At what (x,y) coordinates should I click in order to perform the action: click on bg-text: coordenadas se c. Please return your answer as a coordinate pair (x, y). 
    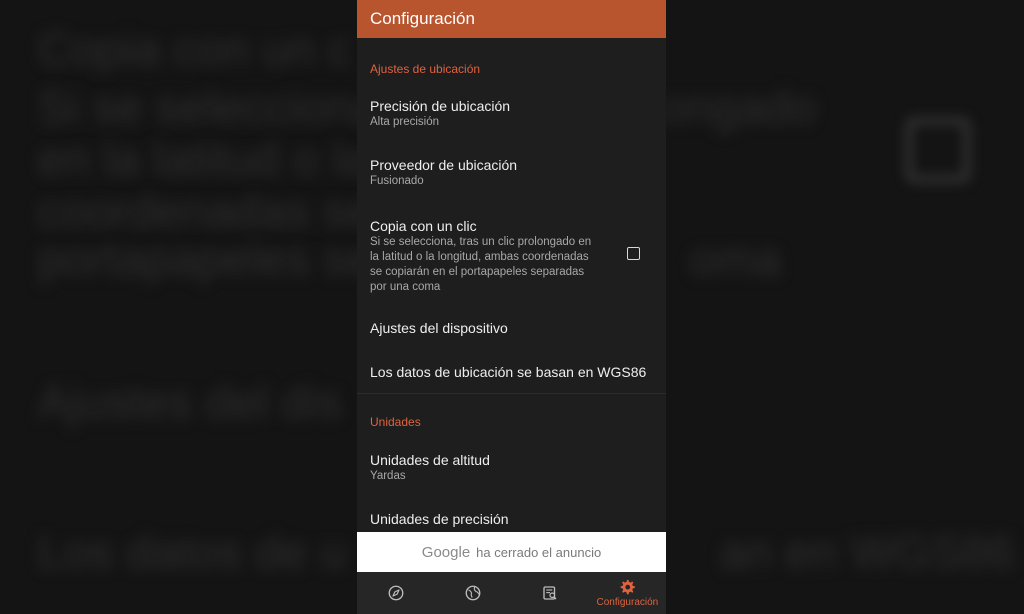
    Looking at the image, I should click on (224, 211).